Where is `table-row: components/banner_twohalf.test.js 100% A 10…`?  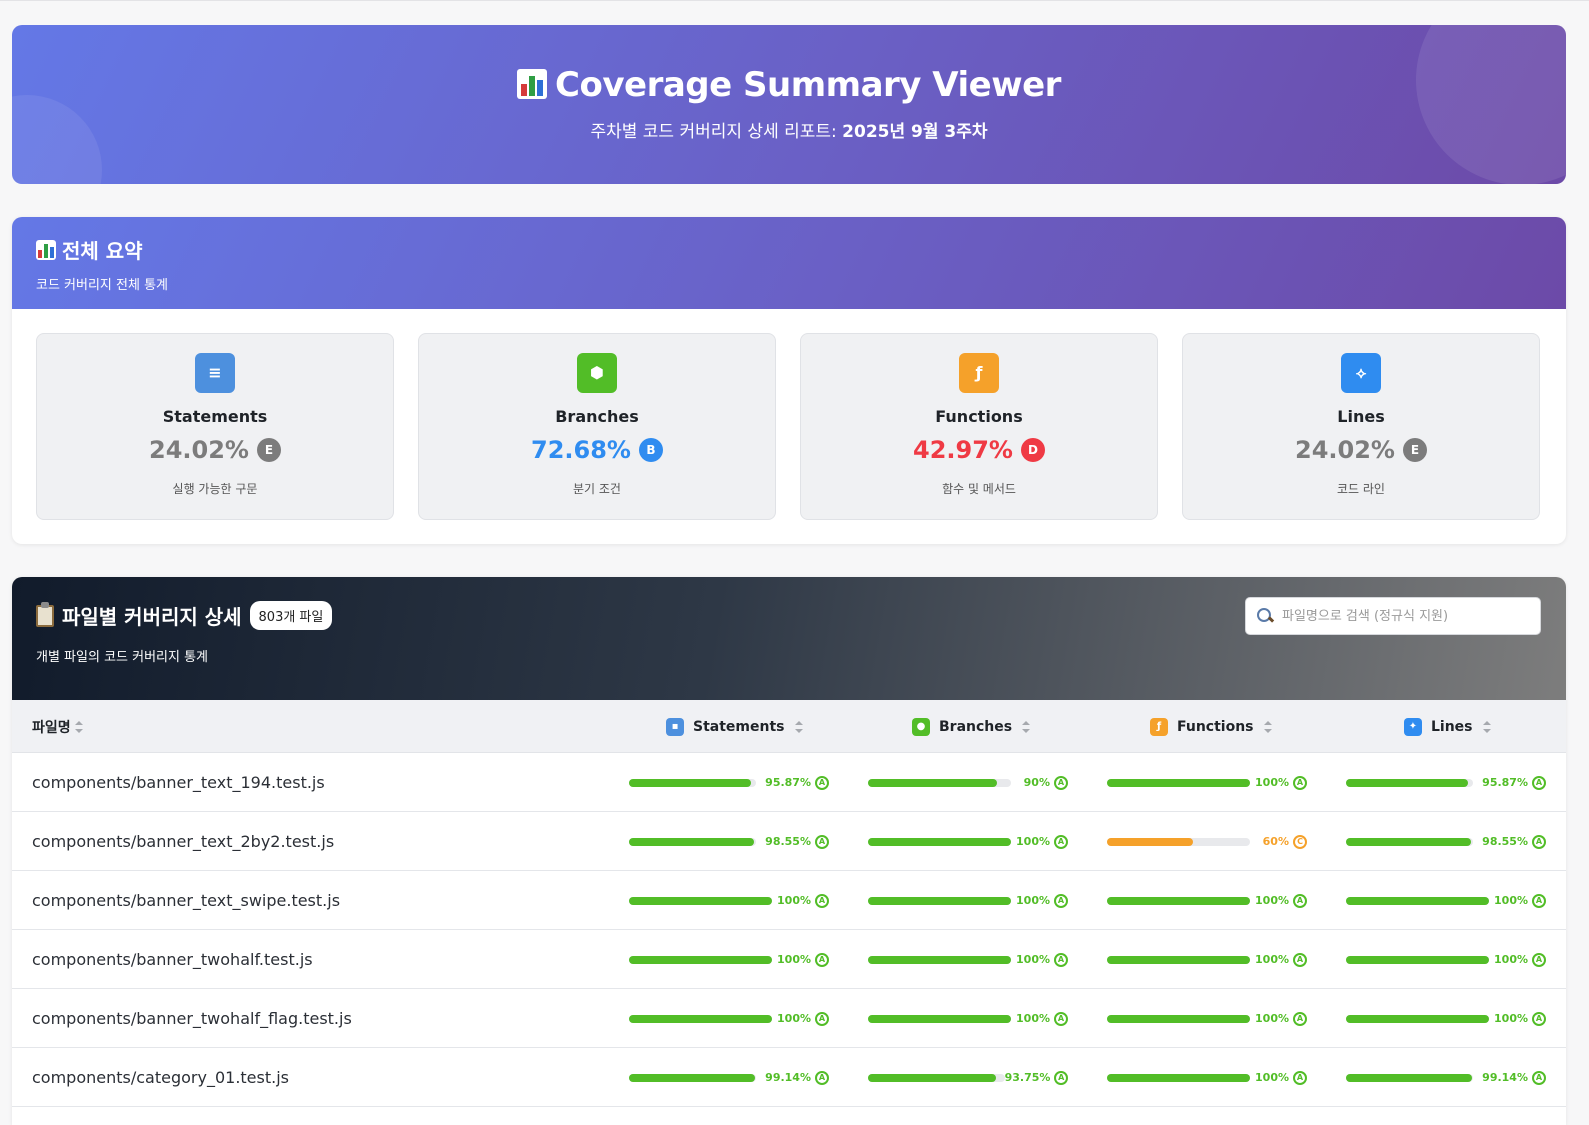 table-row: components/banner_twohalf.test.js 100% A 10… is located at coordinates (789, 959).